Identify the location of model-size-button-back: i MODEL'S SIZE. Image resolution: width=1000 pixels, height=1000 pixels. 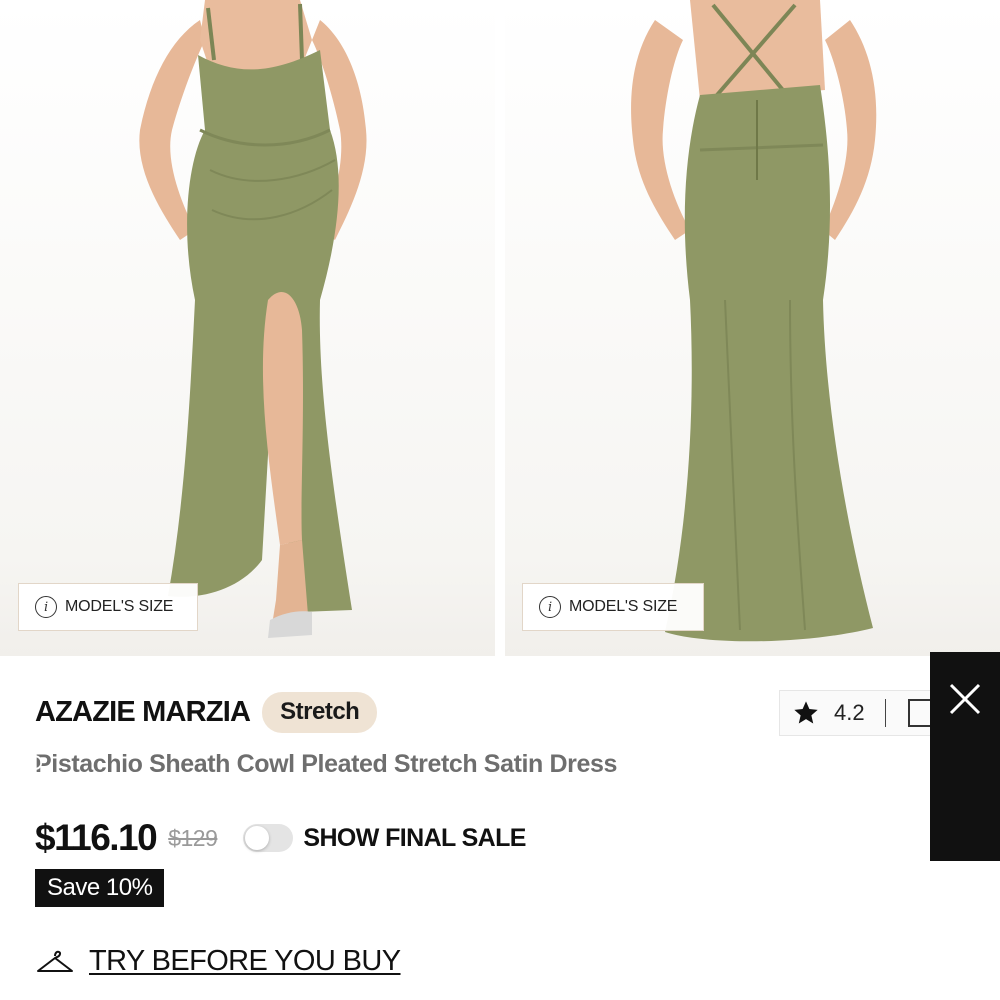
(613, 607).